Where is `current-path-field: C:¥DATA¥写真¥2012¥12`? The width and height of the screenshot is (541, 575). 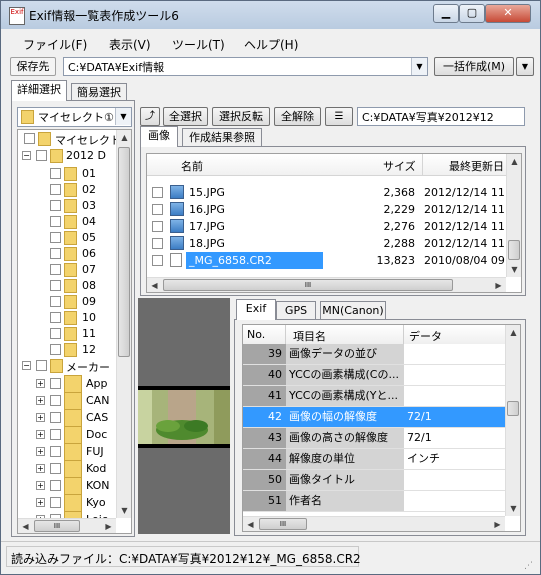 current-path-field: C:¥DATA¥写真¥2012¥12 is located at coordinates (441, 116).